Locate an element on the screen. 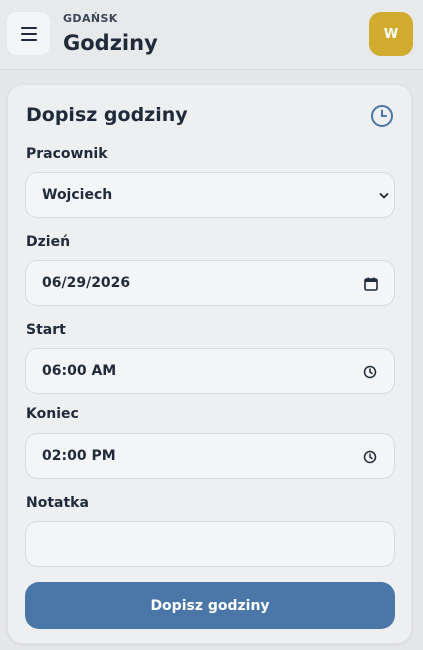 The height and width of the screenshot is (650, 423). start-value: 06:00 AM is located at coordinates (79, 371).